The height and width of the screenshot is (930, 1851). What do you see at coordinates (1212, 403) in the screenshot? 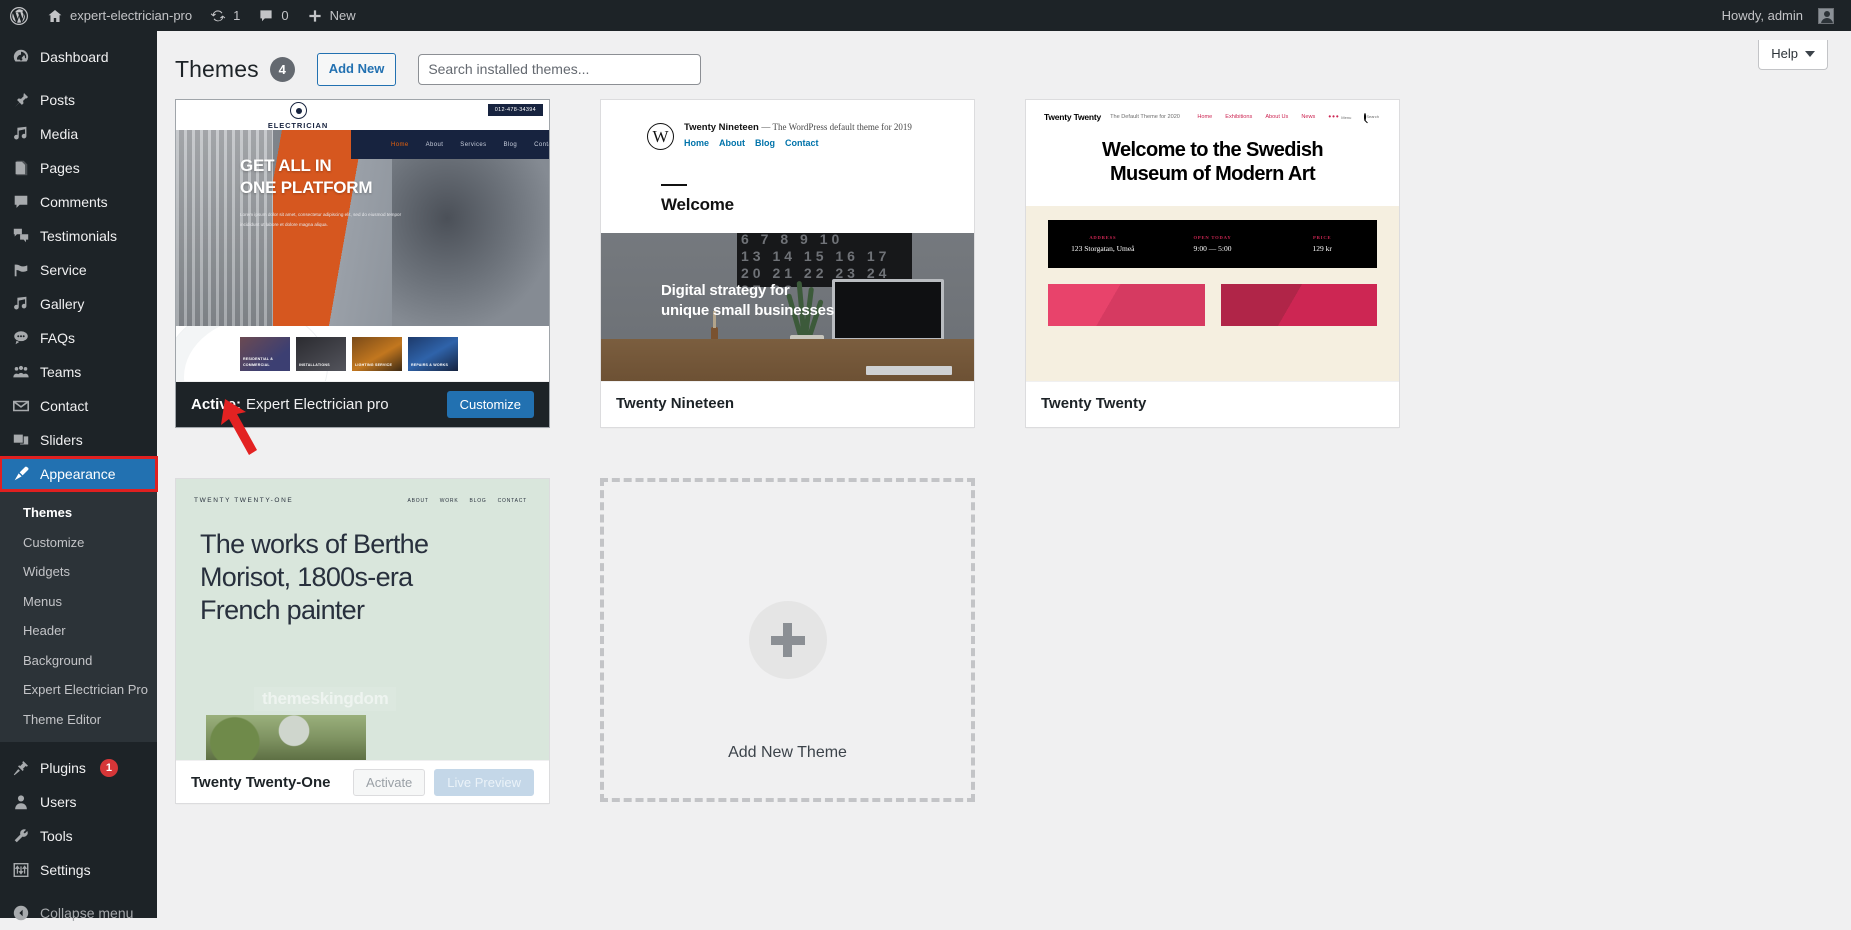
I see `theme-card-footer: Twenty Twenty` at bounding box center [1212, 403].